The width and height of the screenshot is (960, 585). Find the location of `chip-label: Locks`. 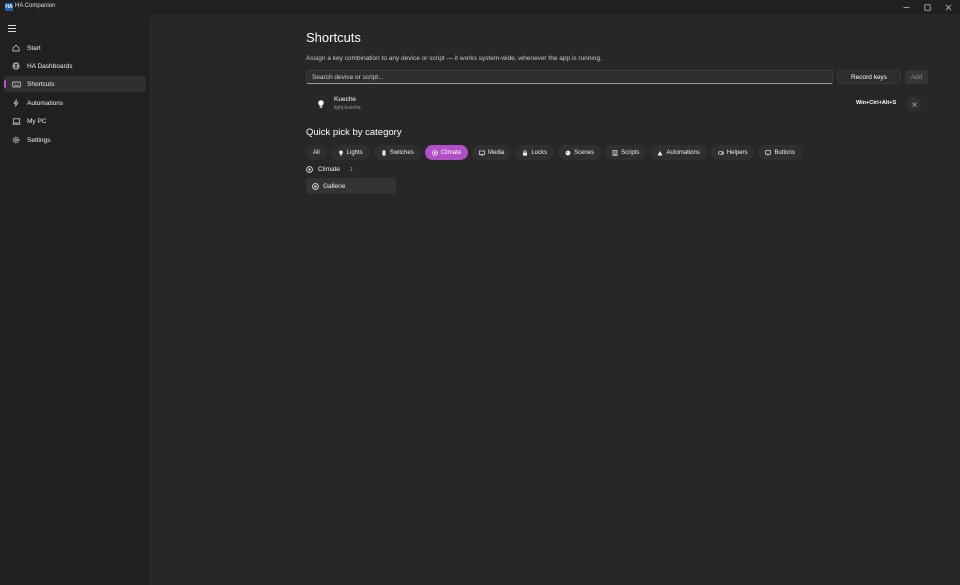

chip-label: Locks is located at coordinates (539, 152).